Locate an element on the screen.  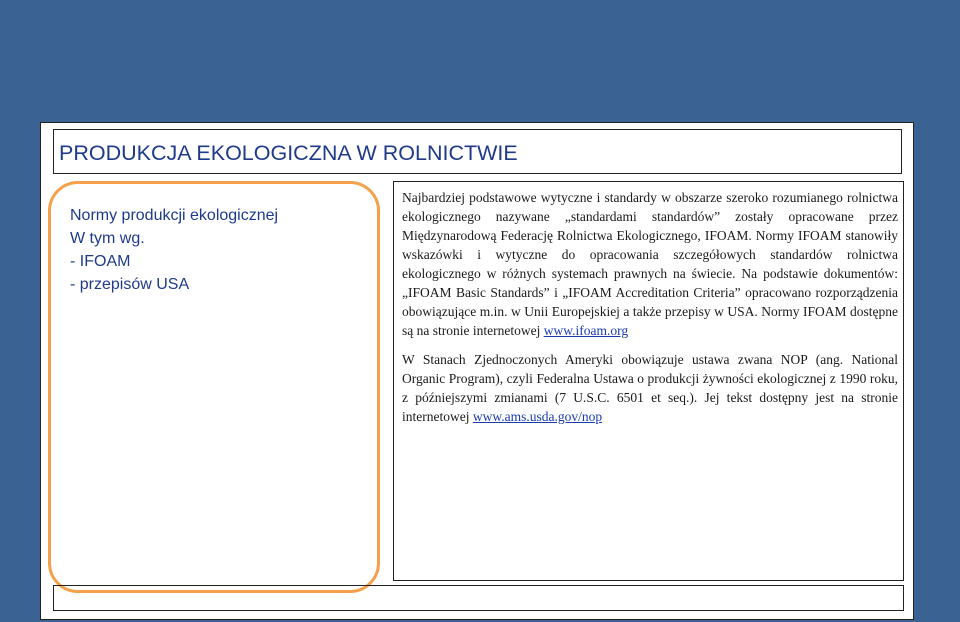
title-box: PRODUKCJA EKOLOGICZNA W ROLNICTWIE is located at coordinates (477, 151).